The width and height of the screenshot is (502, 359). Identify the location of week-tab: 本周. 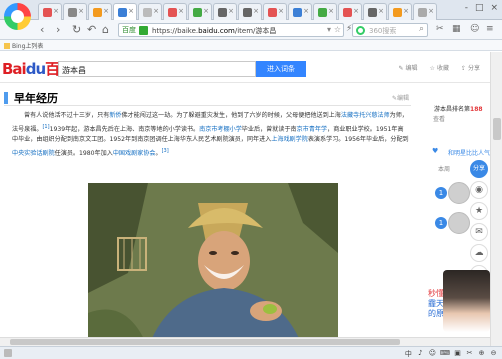
(444, 168).